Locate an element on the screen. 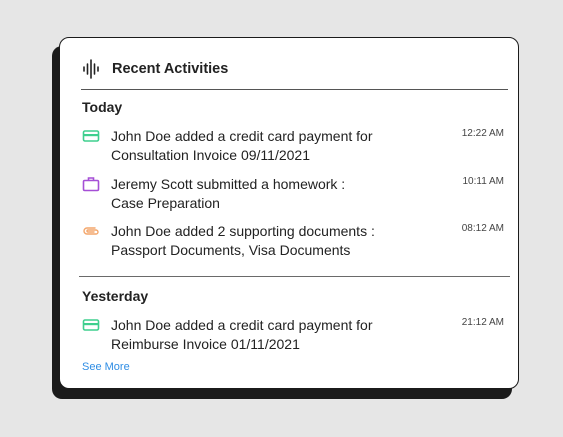 The height and width of the screenshot is (437, 563). activity-line-1: John Doe added 2 supporting documents : is located at coordinates (243, 231).